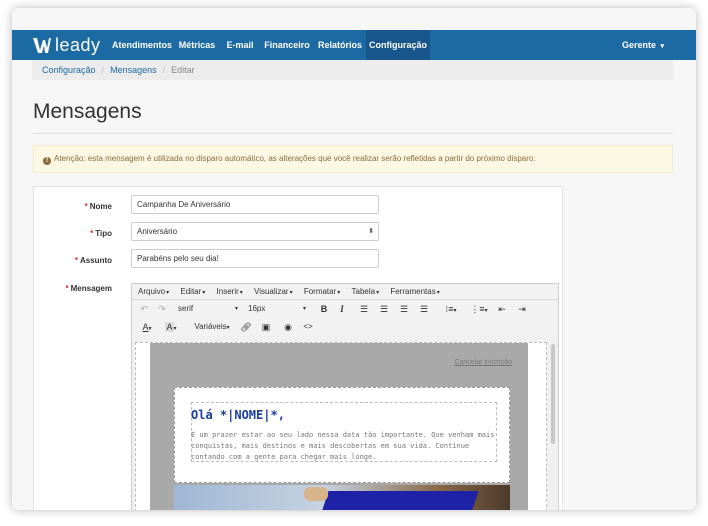 This screenshot has height=526, width=708. I want to click on bold-icon: B, so click(324, 309).